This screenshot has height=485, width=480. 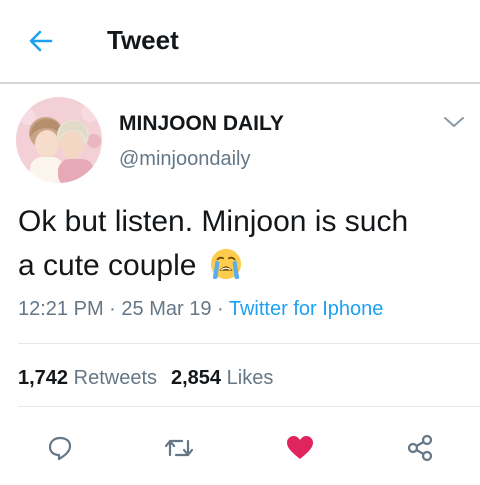 What do you see at coordinates (196, 378) in the screenshot?
I see `likes-count: 2,854` at bounding box center [196, 378].